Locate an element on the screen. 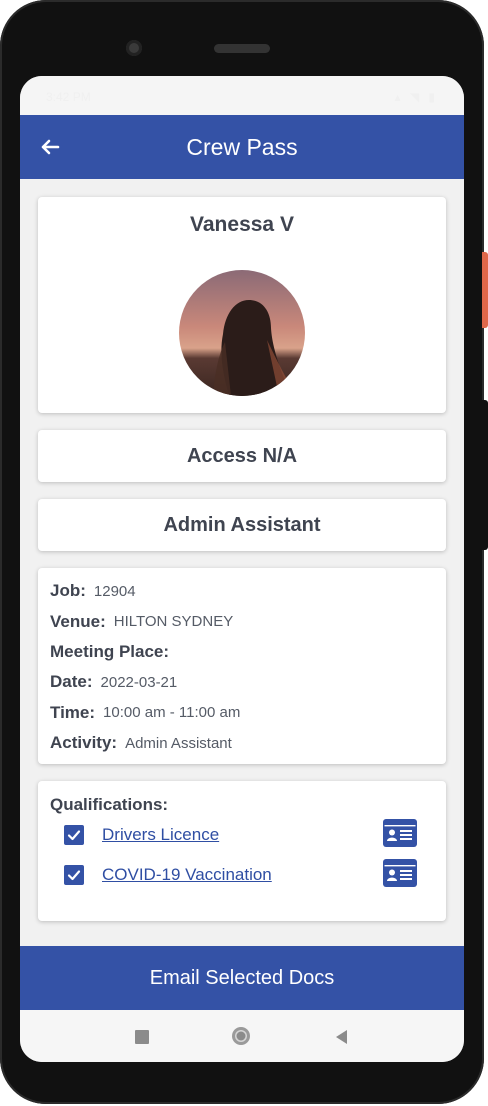 The image size is (488, 1106). detail-value: 2022-03-21 is located at coordinates (139, 682).